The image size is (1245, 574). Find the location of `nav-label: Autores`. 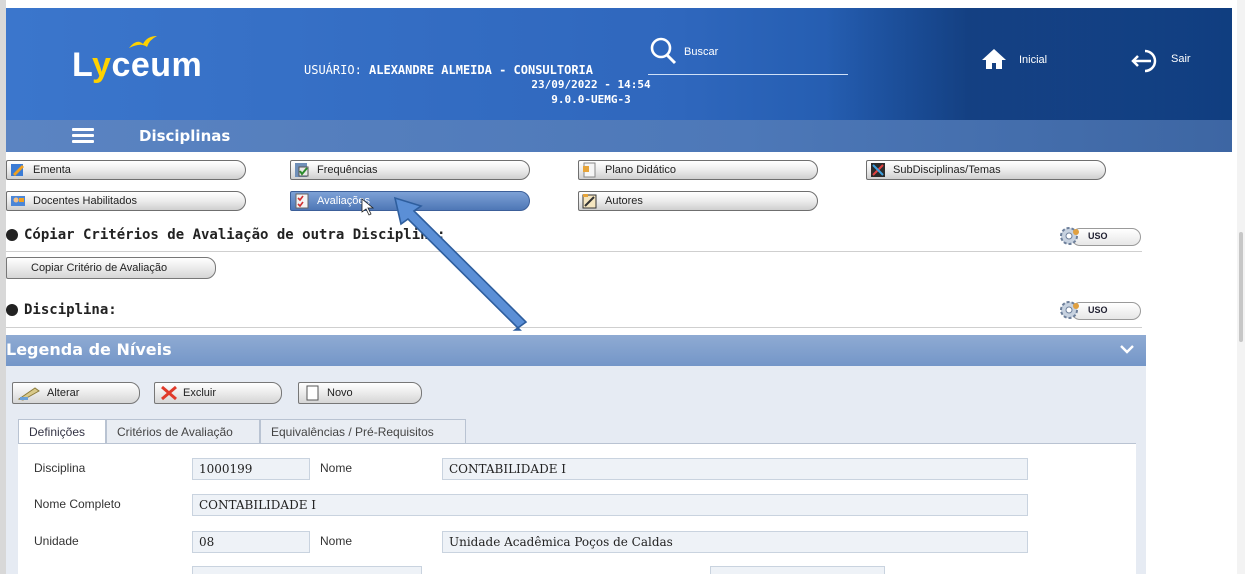

nav-label: Autores is located at coordinates (624, 201).